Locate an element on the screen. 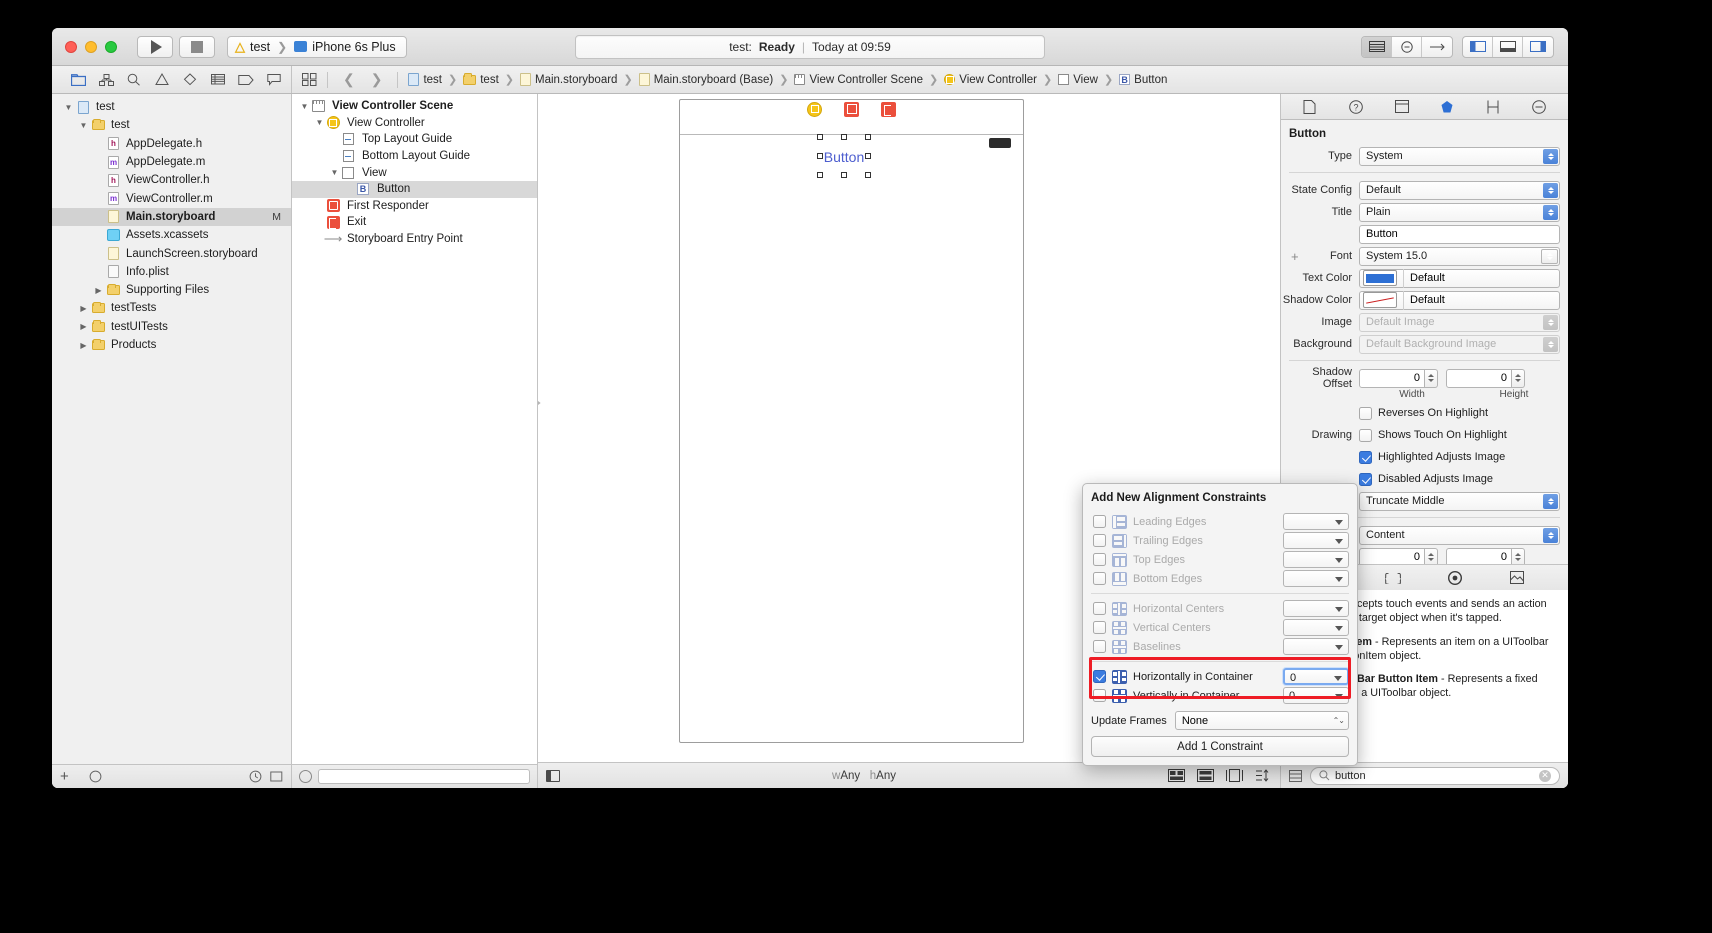 Image resolution: width=1712 pixels, height=933 pixels. go-back-button: ❮ is located at coordinates (349, 79).